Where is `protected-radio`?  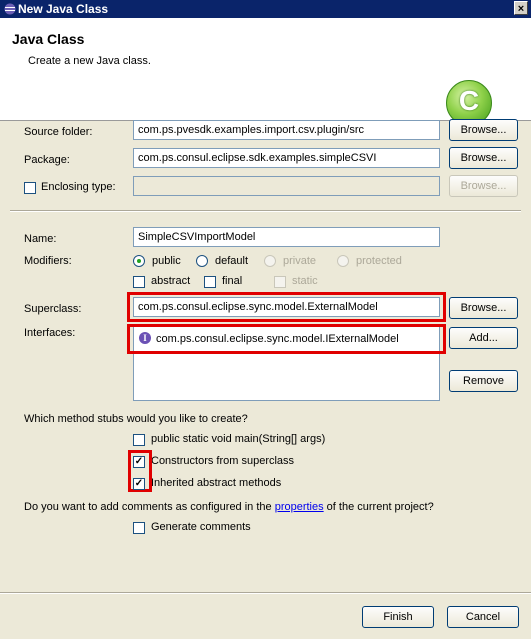 protected-radio is located at coordinates (343, 261).